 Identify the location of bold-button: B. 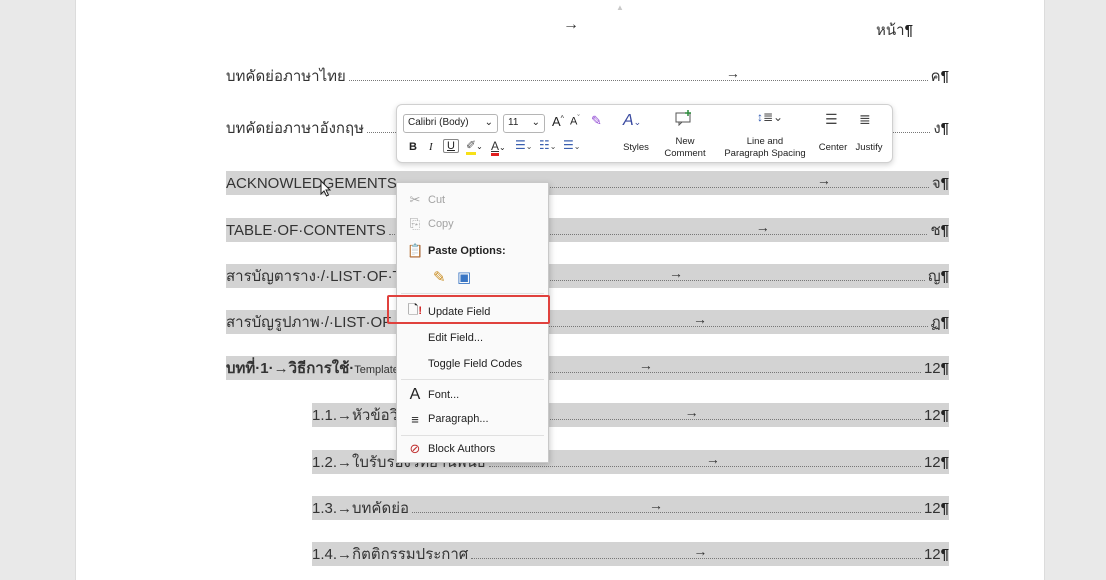
(413, 147).